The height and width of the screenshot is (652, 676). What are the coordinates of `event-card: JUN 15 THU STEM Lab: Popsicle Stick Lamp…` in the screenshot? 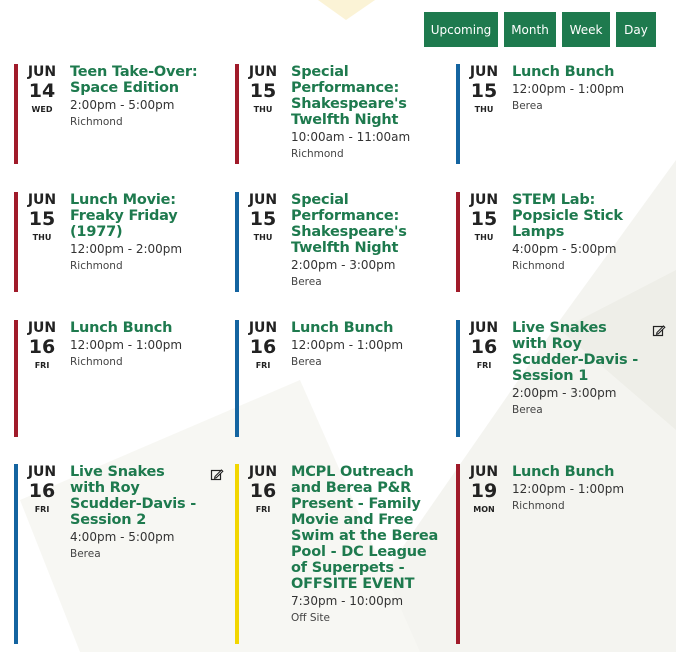 It's located at (561, 242).